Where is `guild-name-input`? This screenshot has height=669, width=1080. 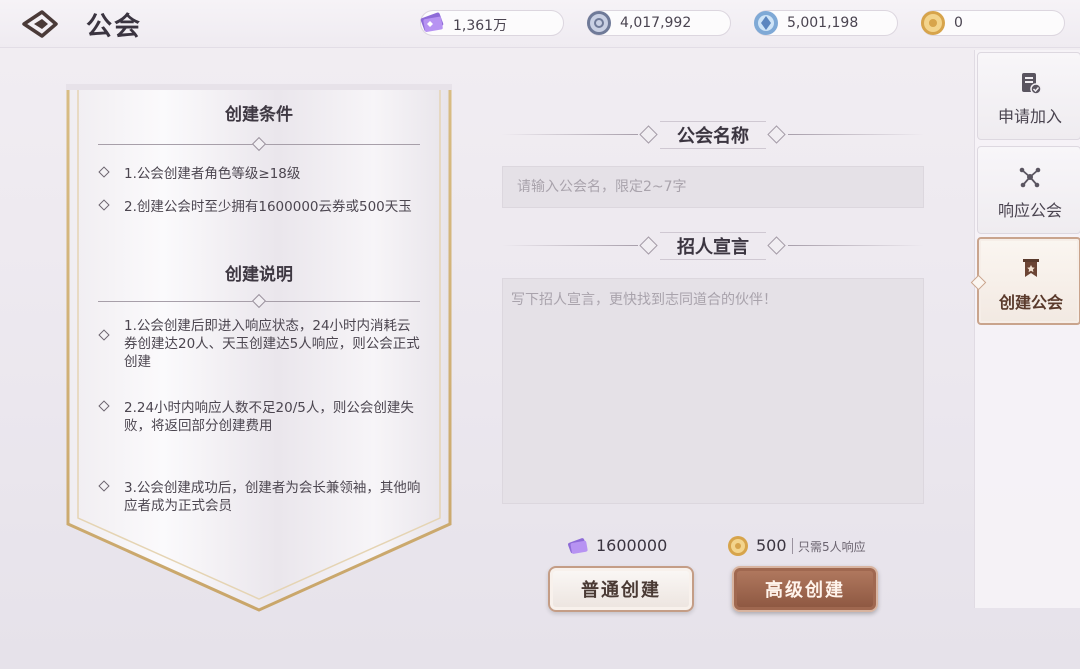 guild-name-input is located at coordinates (713, 187).